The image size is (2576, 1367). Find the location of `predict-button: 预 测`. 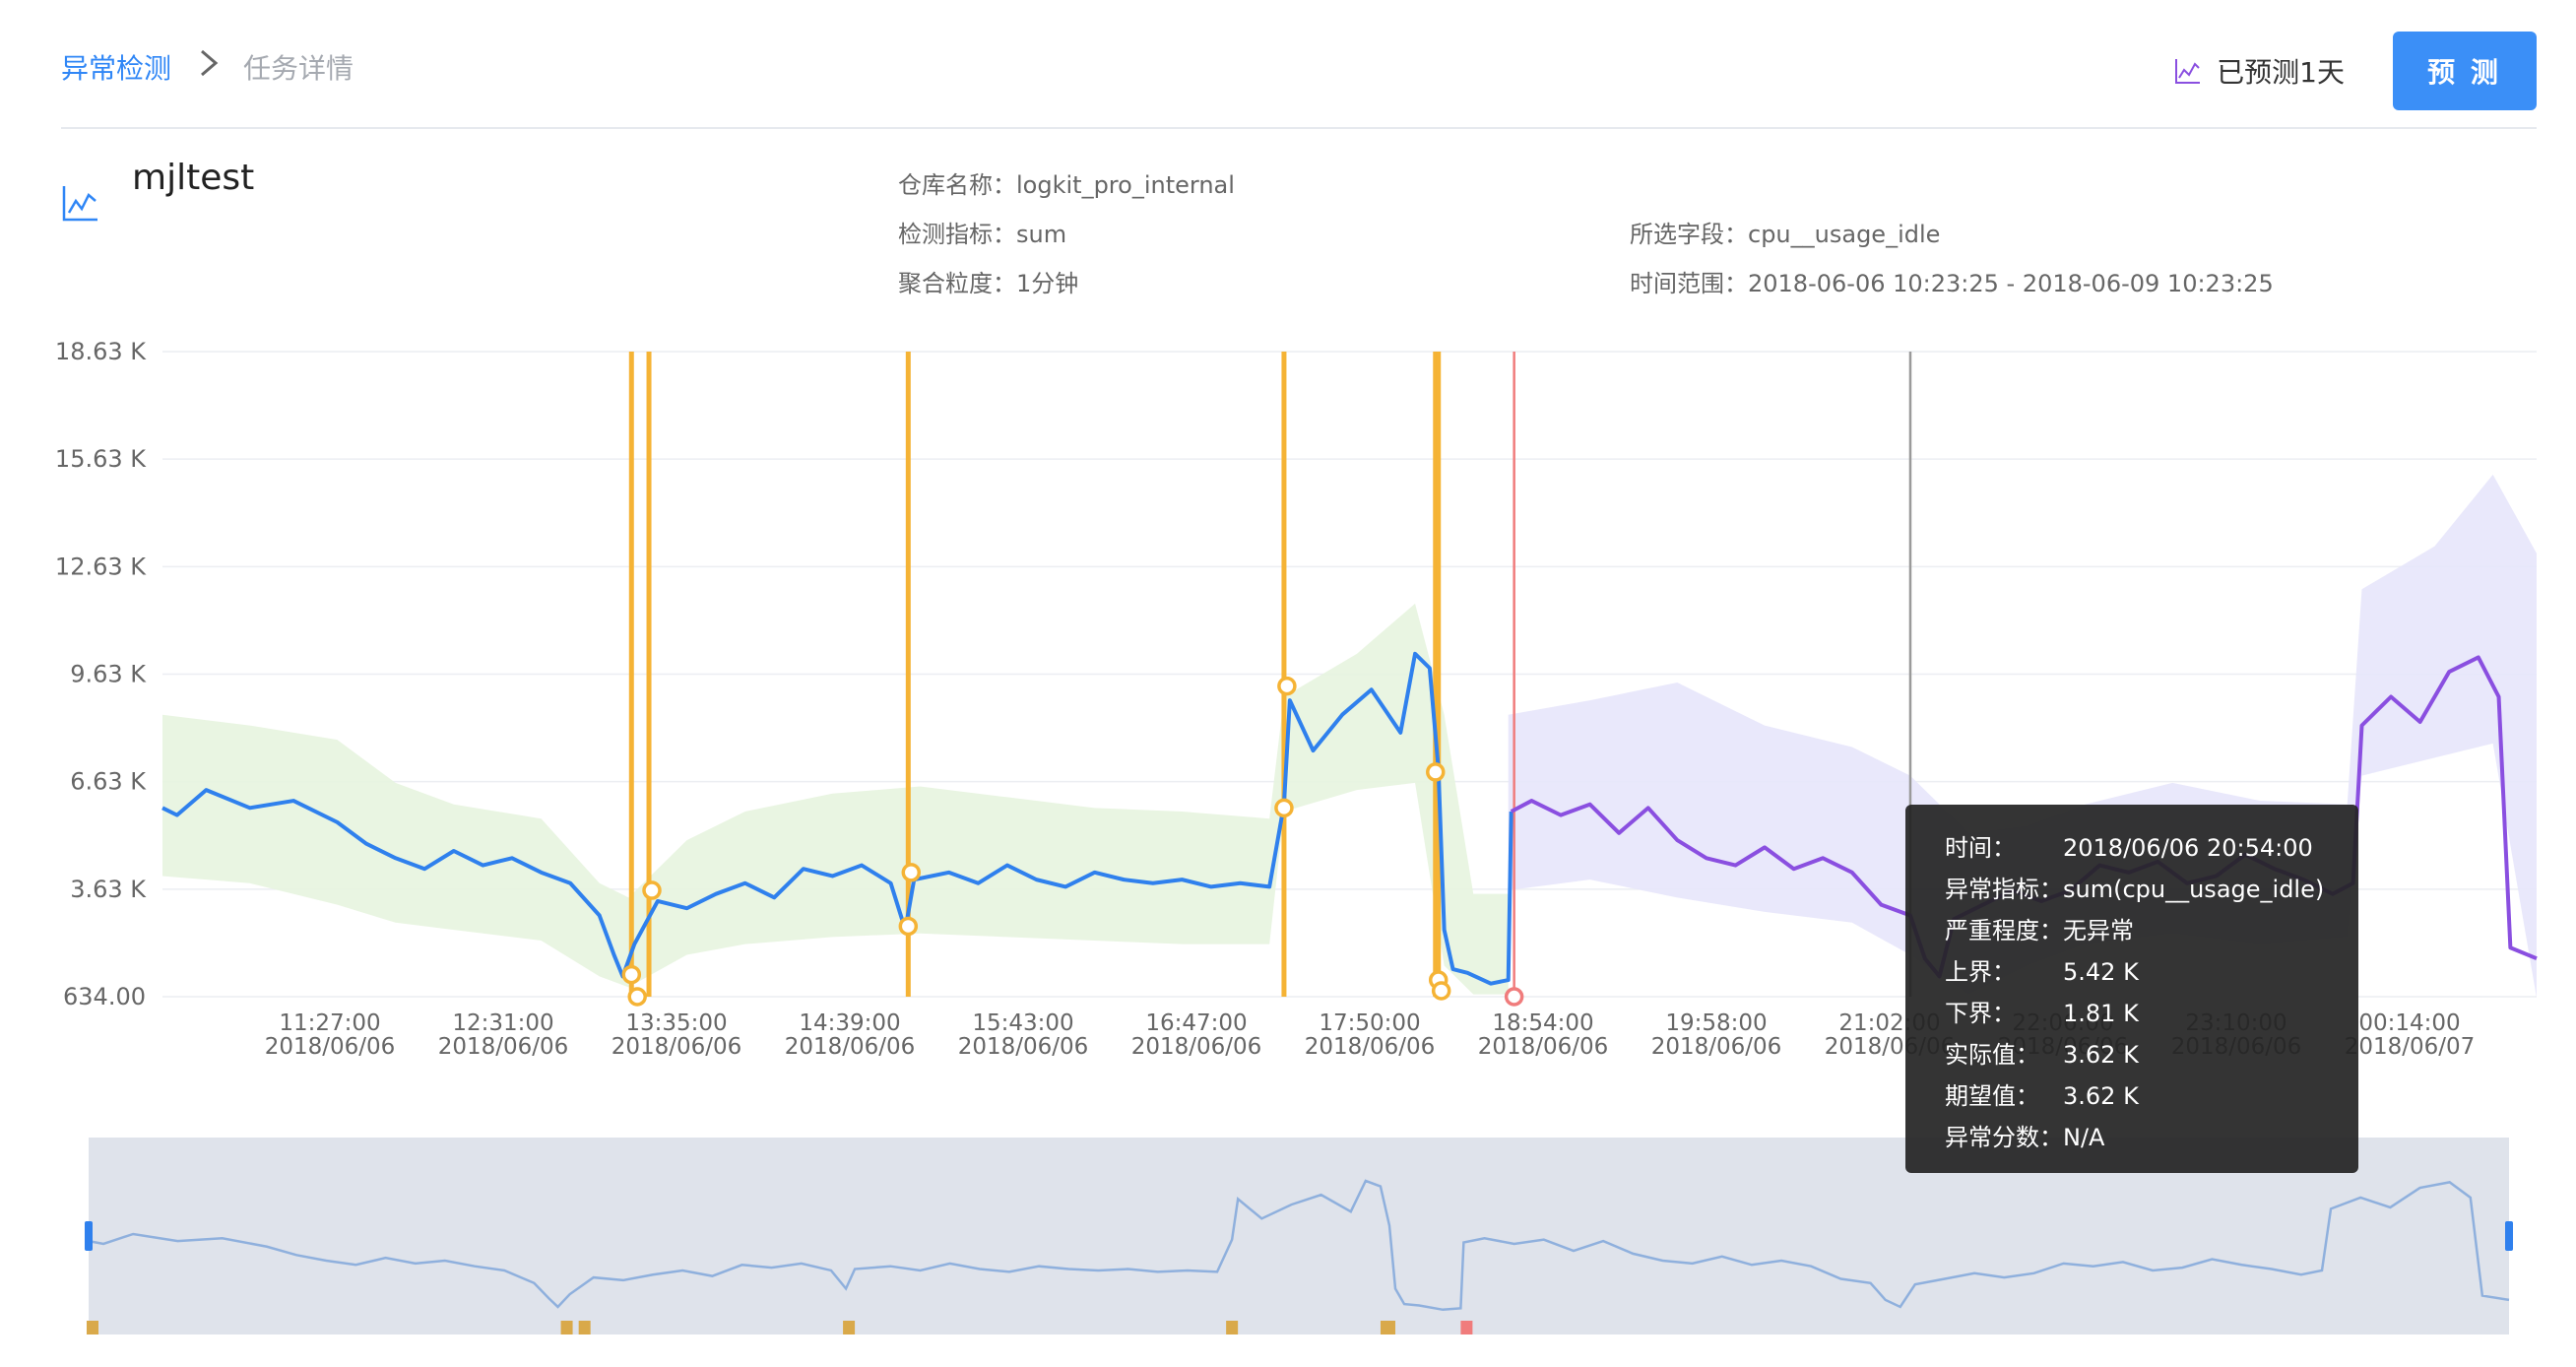

predict-button: 预 测 is located at coordinates (2465, 71).